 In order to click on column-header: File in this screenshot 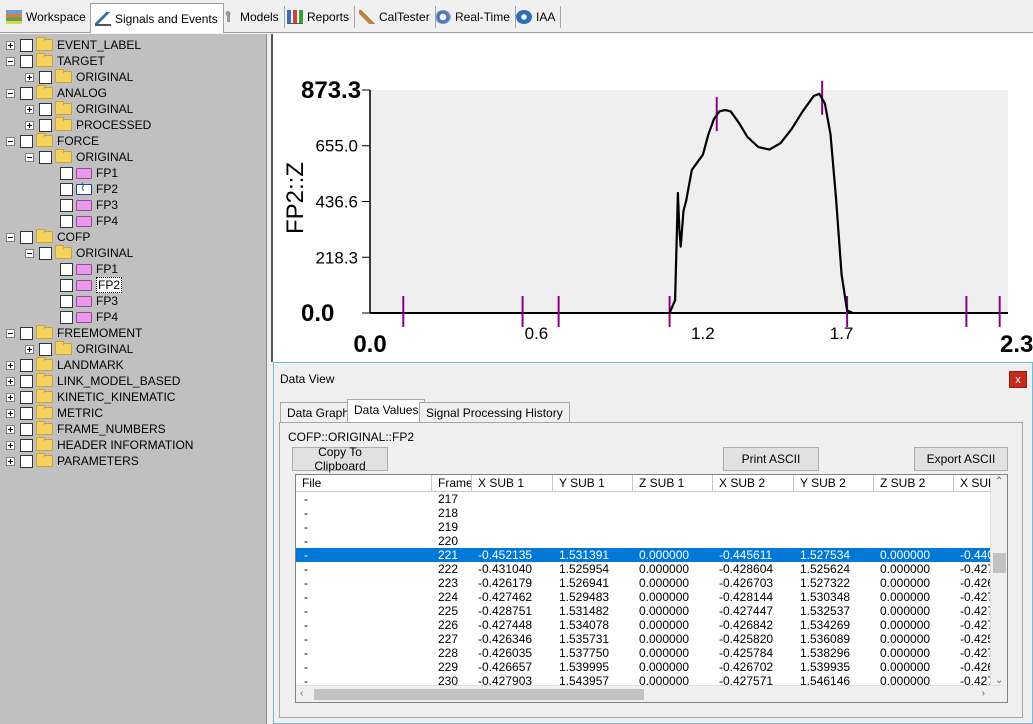, I will do `click(364, 483)`.